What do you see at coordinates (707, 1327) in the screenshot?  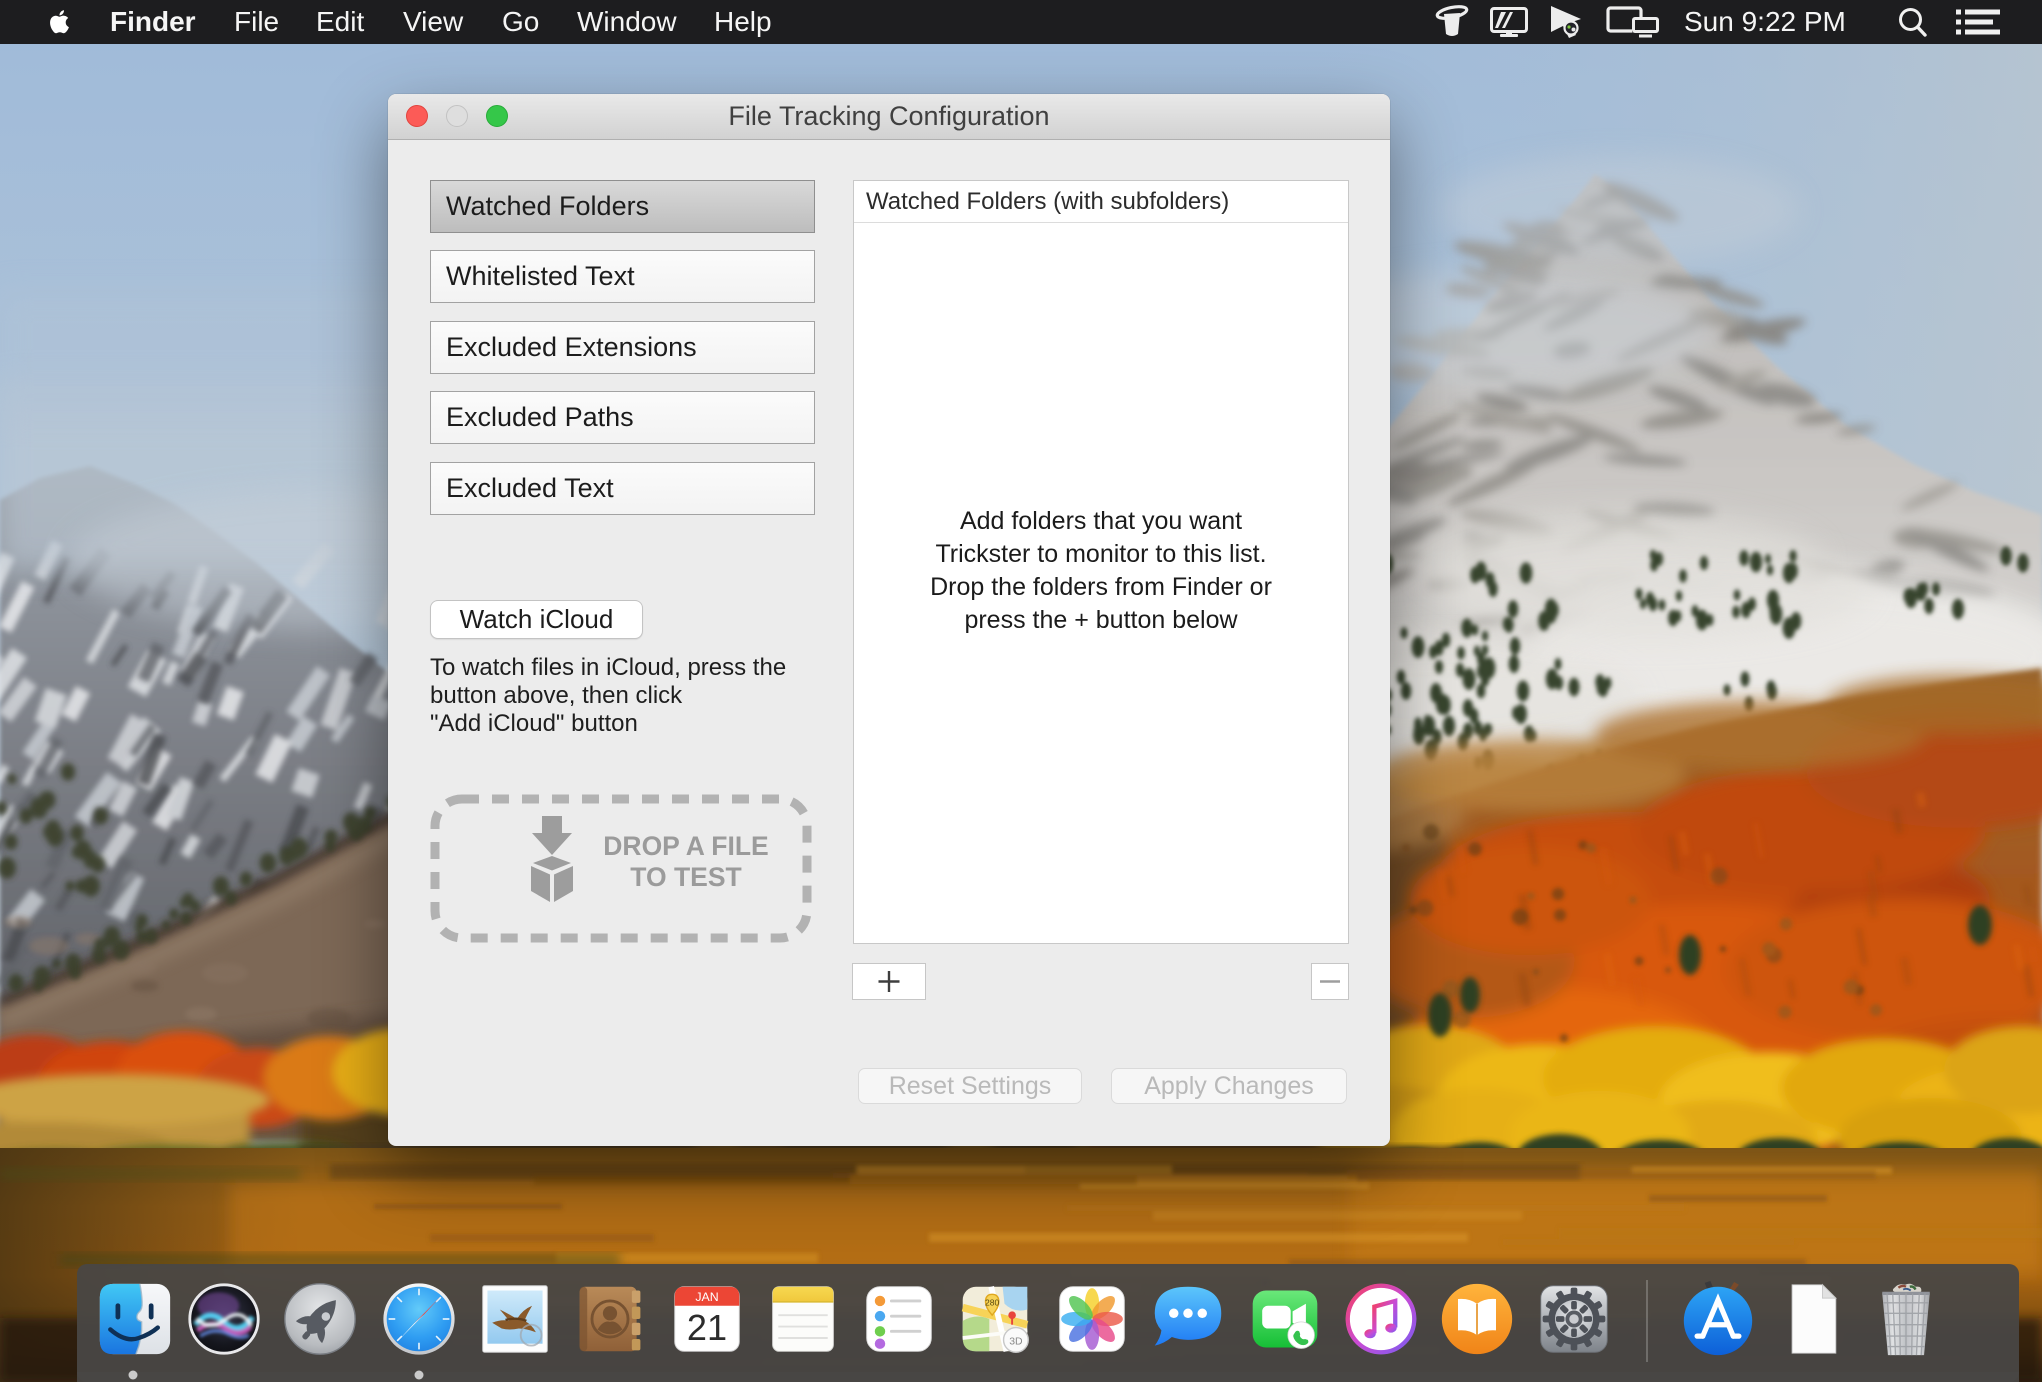 I see `svg-text: 21` at bounding box center [707, 1327].